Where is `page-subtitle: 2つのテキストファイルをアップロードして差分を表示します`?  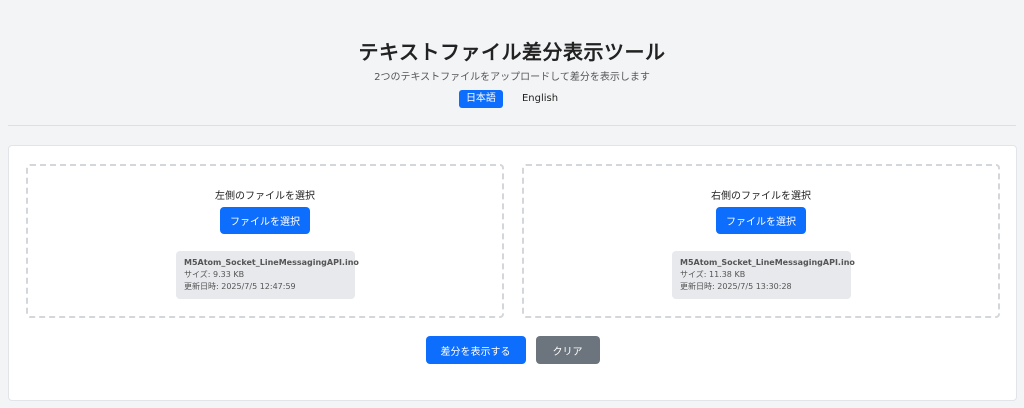 page-subtitle: 2つのテキストファイルをアップロードして差分を表示します is located at coordinates (512, 77).